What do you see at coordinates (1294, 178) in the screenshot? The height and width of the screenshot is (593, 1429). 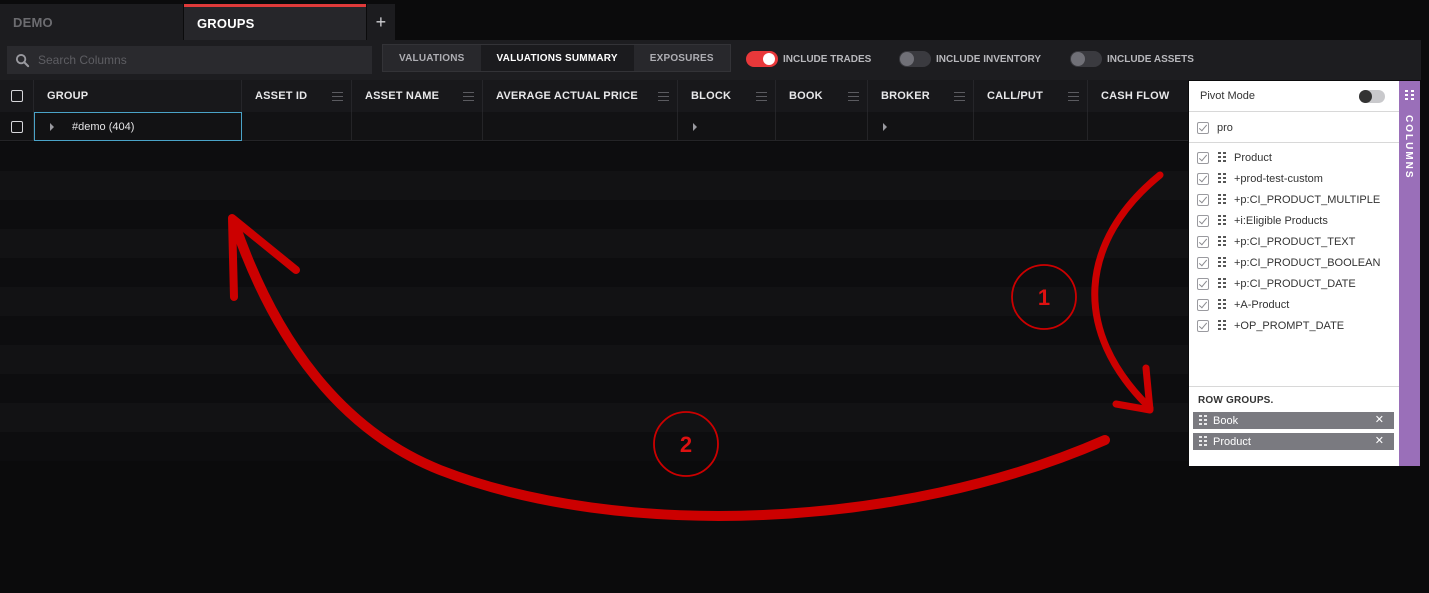 I see `list-item: +prod-test-custom` at bounding box center [1294, 178].